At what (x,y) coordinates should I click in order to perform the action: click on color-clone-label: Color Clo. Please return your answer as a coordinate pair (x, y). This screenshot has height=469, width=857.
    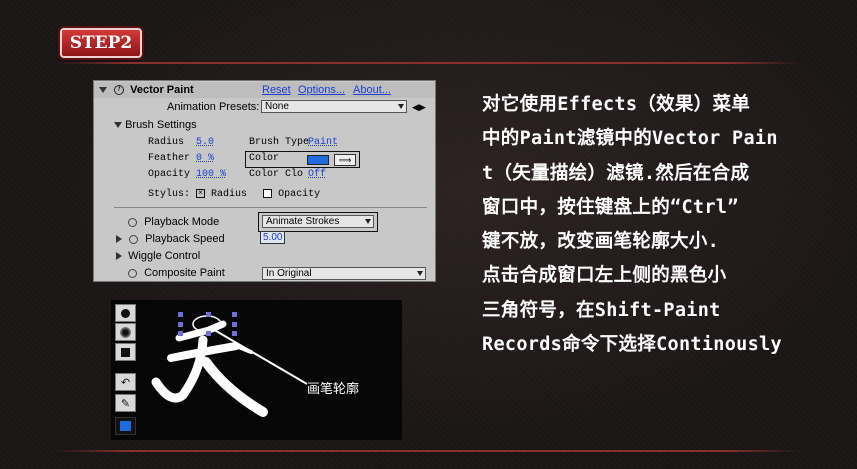
    Looking at the image, I should click on (276, 174).